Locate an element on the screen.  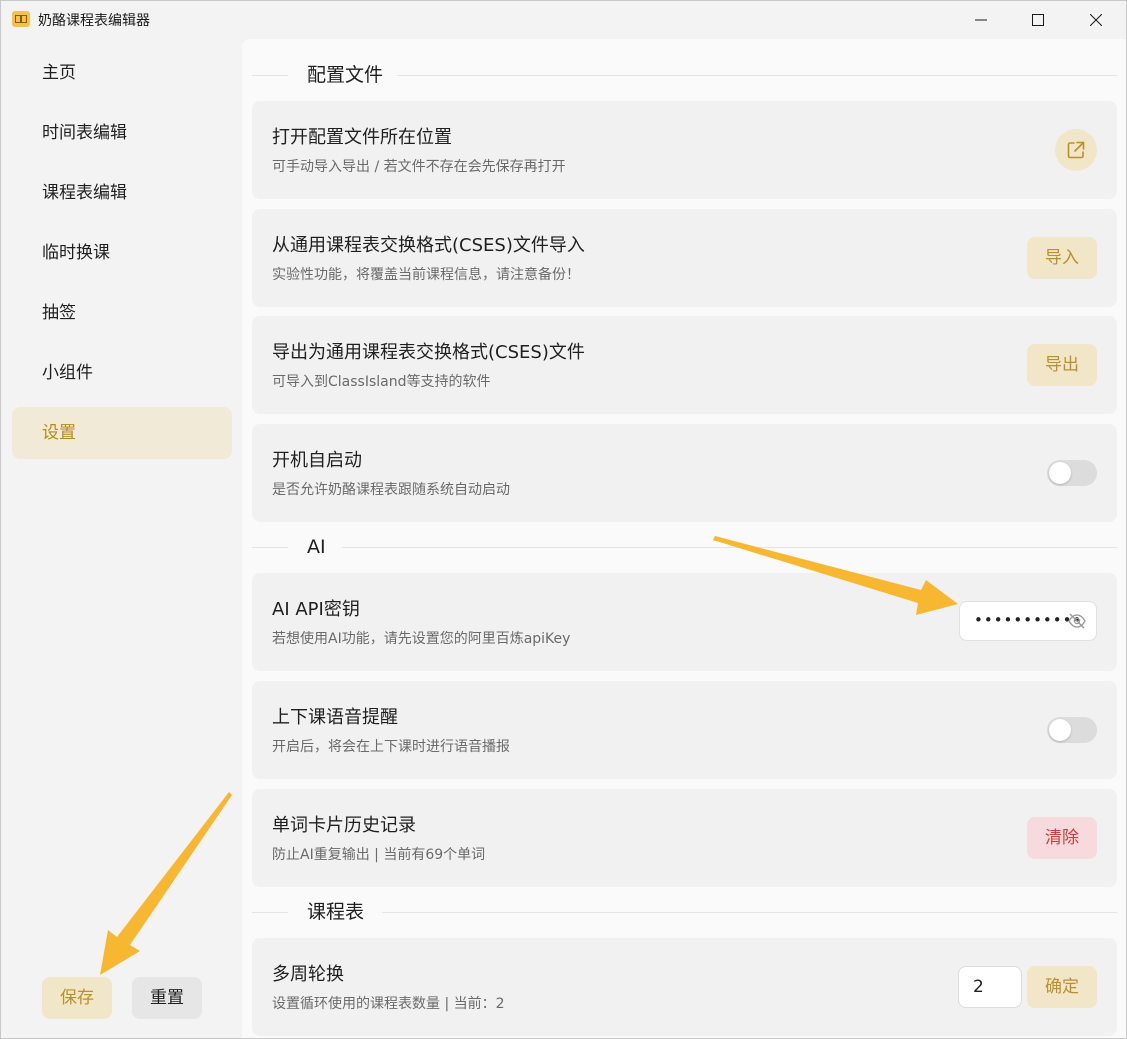
week-count-input: 2 is located at coordinates (990, 987).